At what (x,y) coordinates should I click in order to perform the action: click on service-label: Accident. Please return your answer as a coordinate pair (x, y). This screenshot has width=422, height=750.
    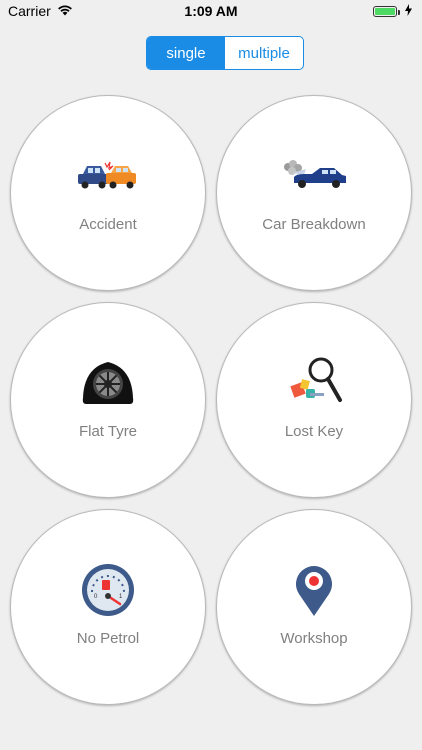
    Looking at the image, I should click on (108, 224).